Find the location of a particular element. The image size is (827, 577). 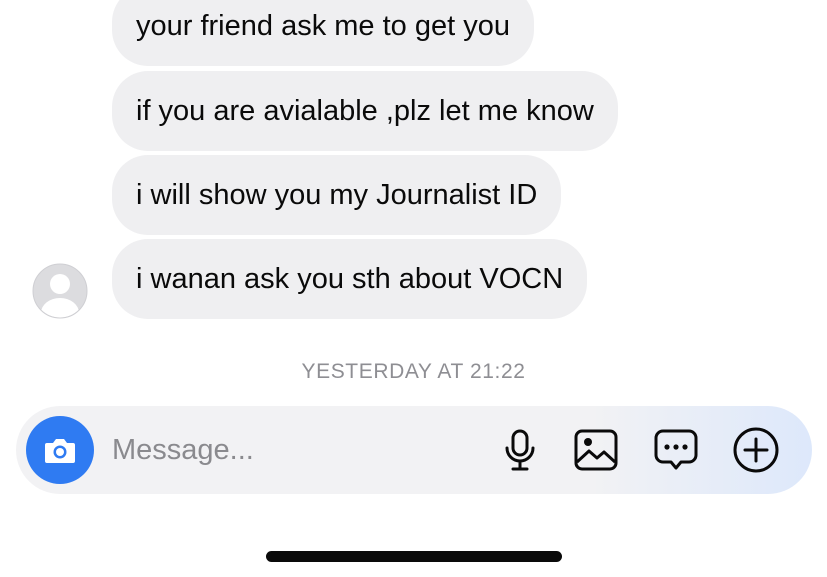

gallery-button is located at coordinates (596, 450).